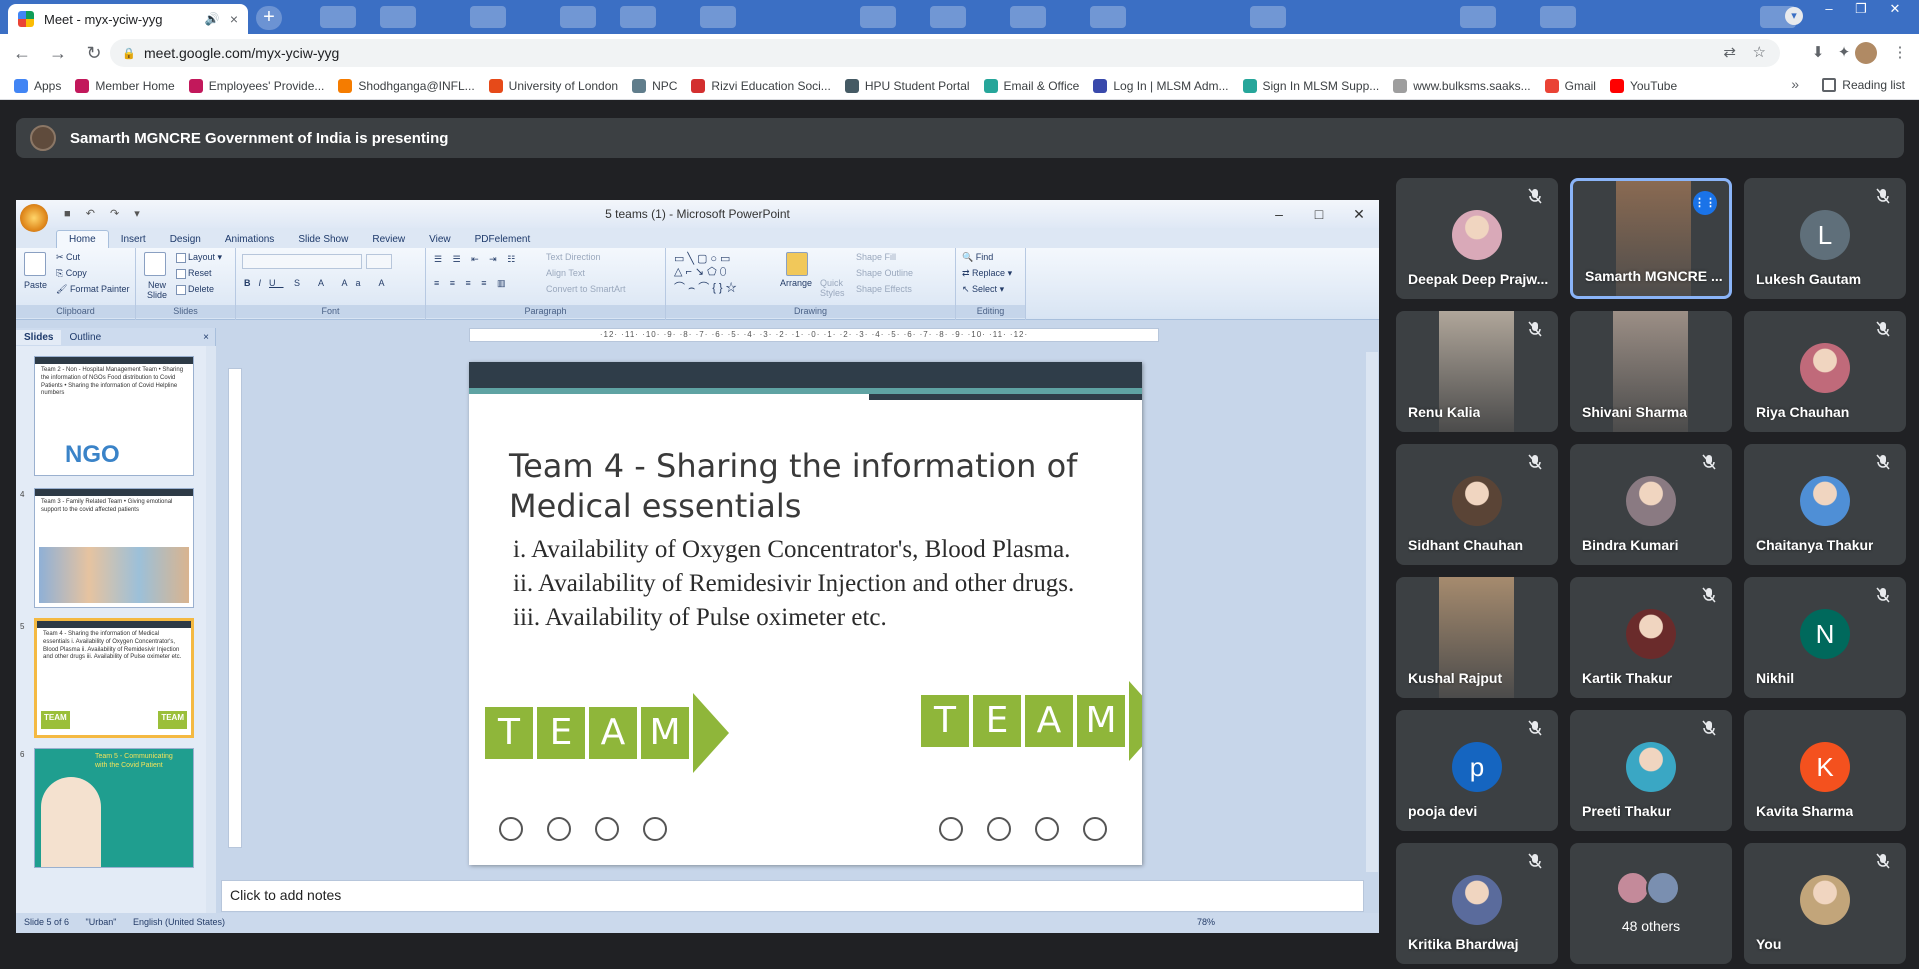 The width and height of the screenshot is (1919, 969). What do you see at coordinates (22, 53) in the screenshot?
I see `back-icon: ←` at bounding box center [22, 53].